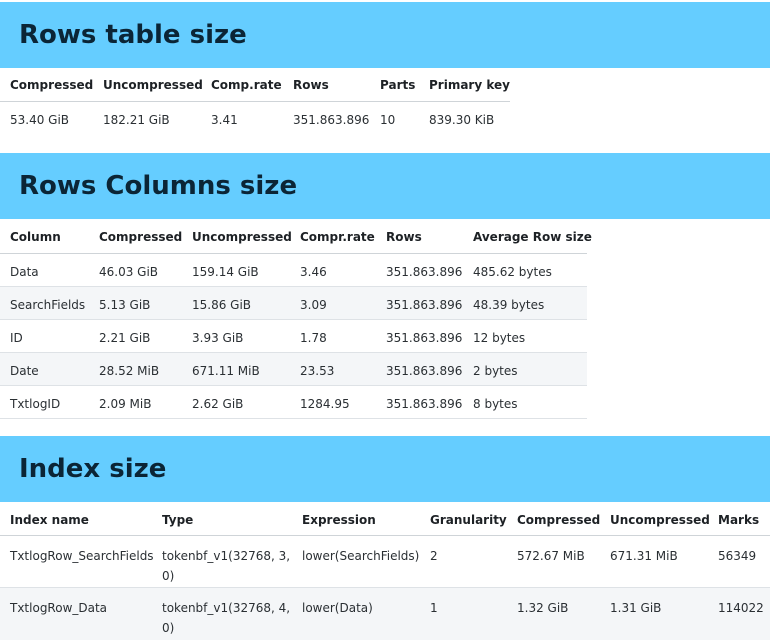  Describe the element at coordinates (385, 468) in the screenshot. I see `section-header: Index size` at that location.